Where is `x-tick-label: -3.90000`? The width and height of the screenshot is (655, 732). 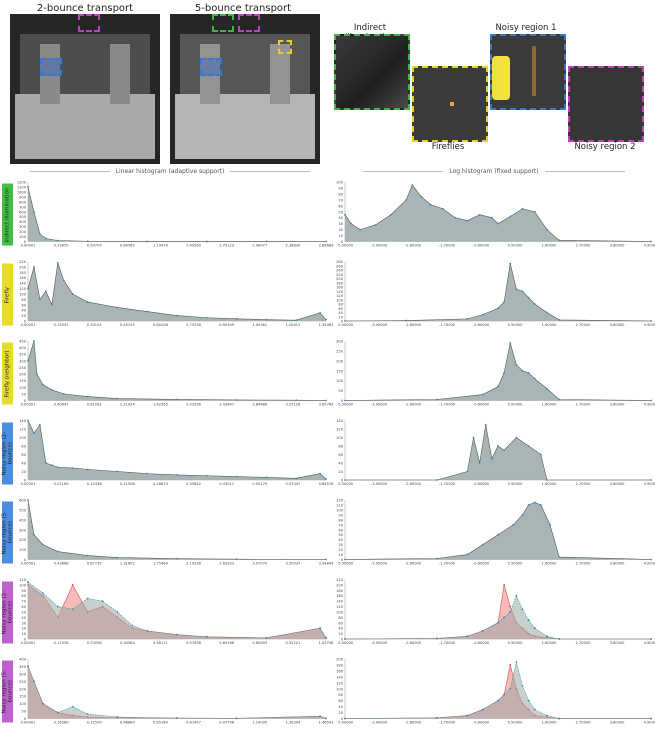
x-tick-label: -3.90000 is located at coordinates (379, 325).